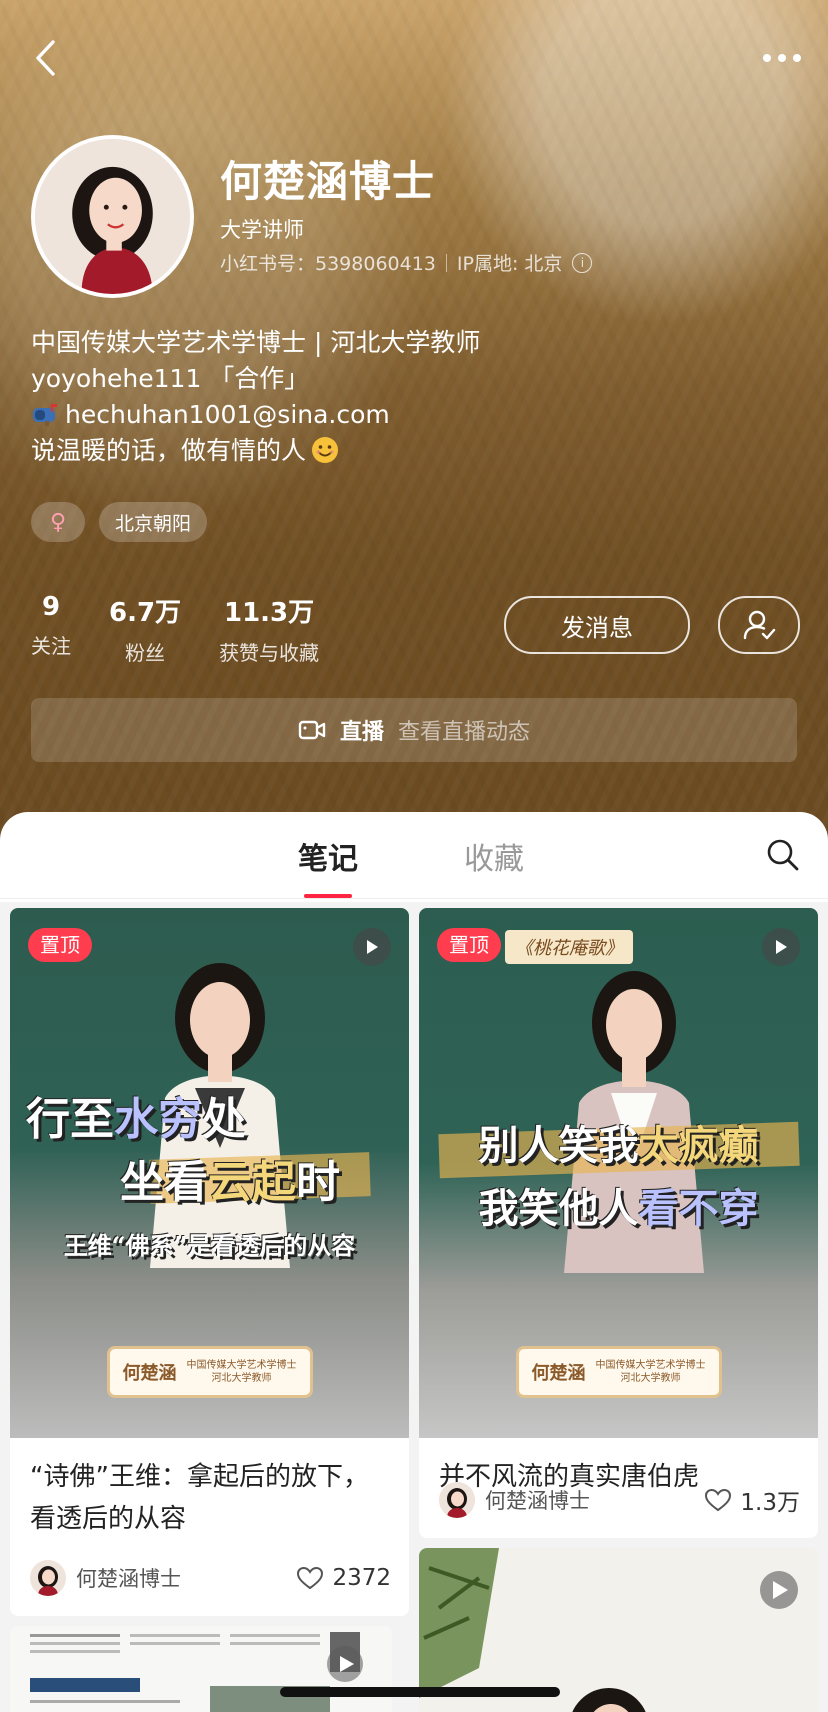 The width and height of the screenshot is (828, 1712). I want to click on search-button, so click(783, 855).